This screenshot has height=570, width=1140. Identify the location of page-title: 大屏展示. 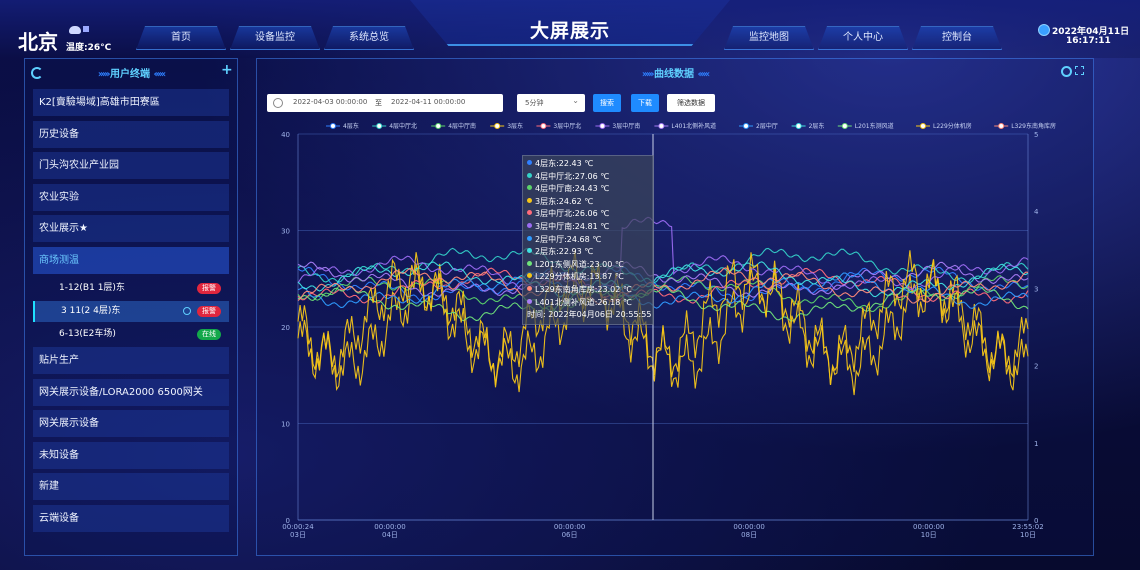
(569, 31).